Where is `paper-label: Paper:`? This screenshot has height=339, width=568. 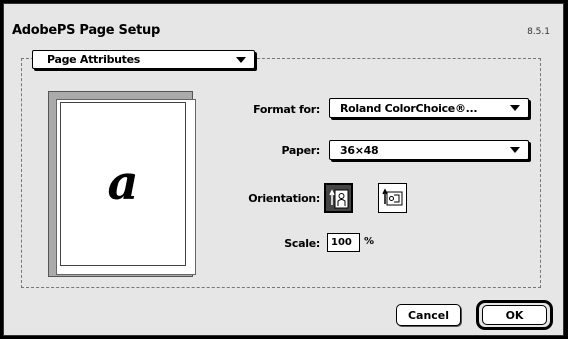
paper-label: Paper: is located at coordinates (300, 150).